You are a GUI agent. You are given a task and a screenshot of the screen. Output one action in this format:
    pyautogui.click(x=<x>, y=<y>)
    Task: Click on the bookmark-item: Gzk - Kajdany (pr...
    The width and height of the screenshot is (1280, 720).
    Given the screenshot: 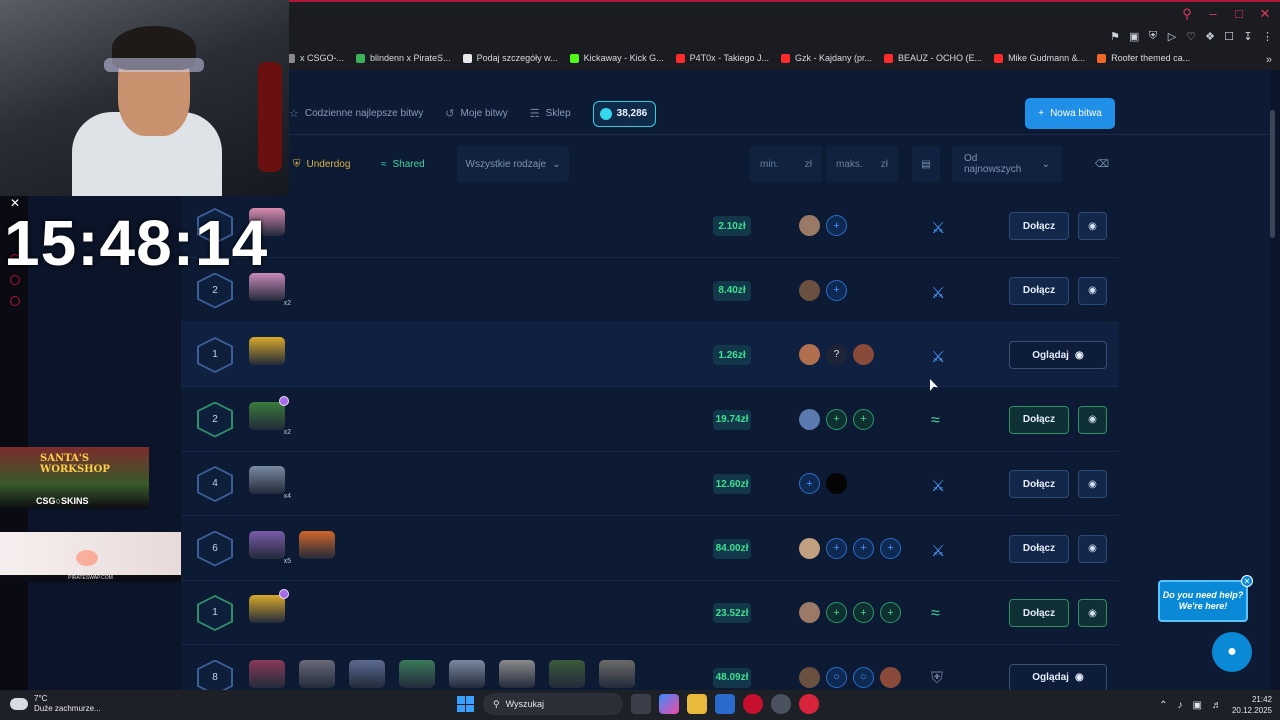 What is the action you would take?
    pyautogui.click(x=826, y=58)
    